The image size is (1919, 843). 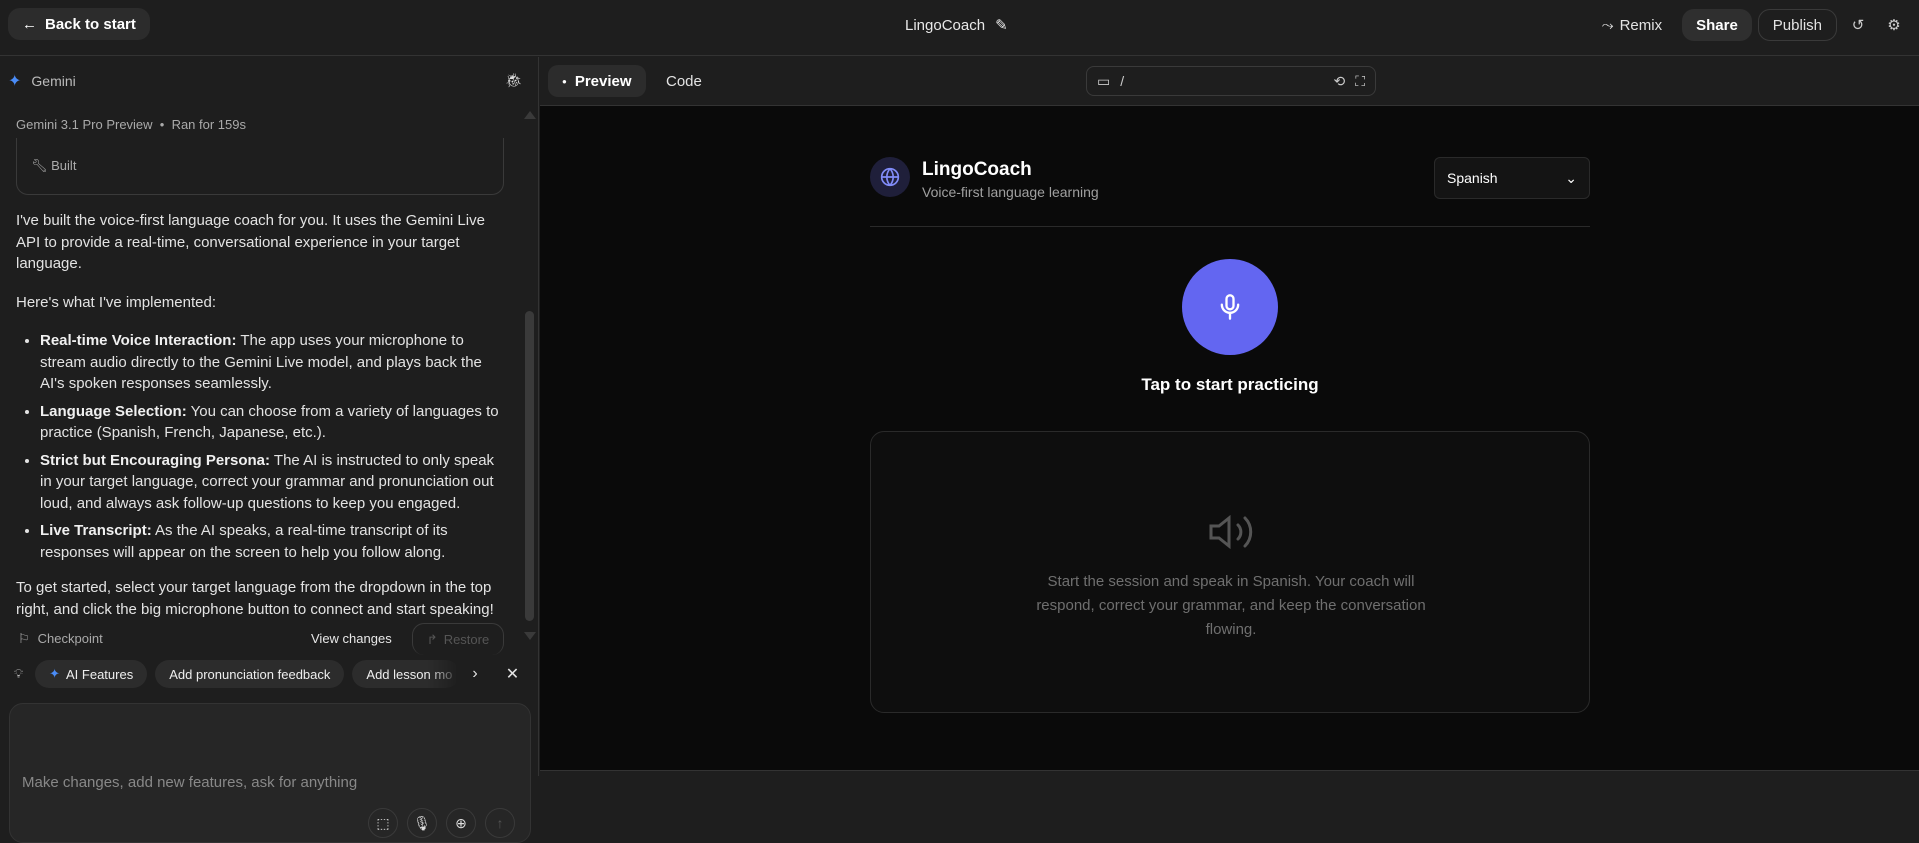 I want to click on chip-ai-features: ✦ AI Features, so click(x=91, y=674).